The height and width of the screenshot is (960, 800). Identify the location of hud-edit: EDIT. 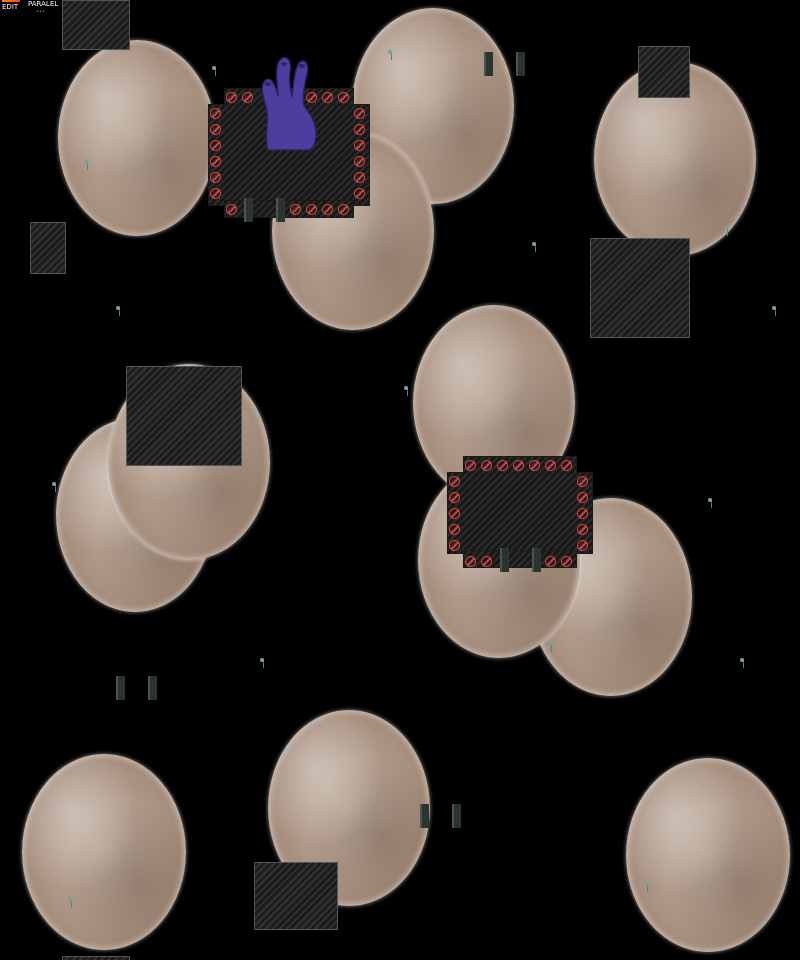
(11, 5).